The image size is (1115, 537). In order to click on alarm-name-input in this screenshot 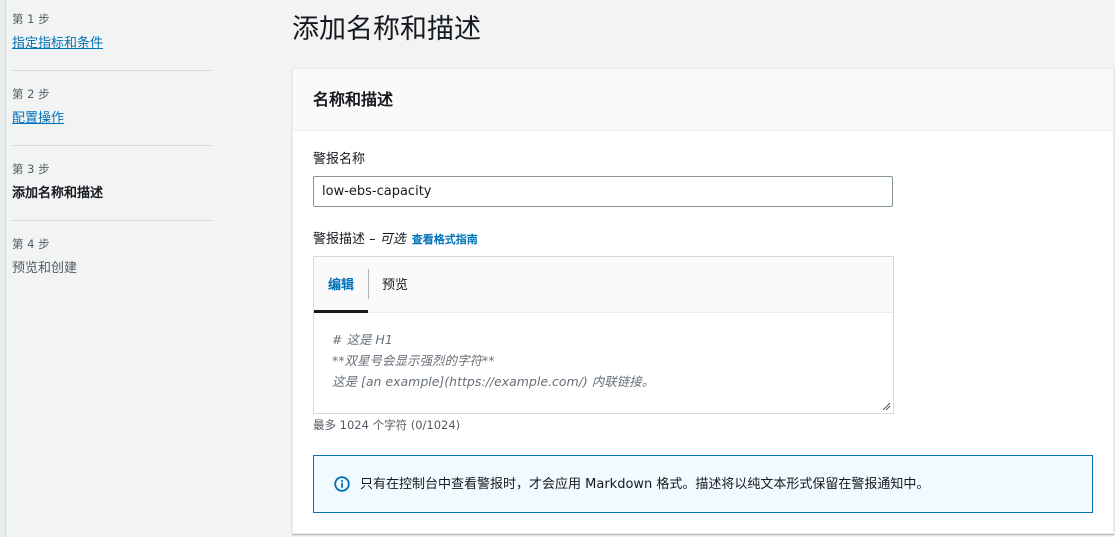, I will do `click(603, 191)`.